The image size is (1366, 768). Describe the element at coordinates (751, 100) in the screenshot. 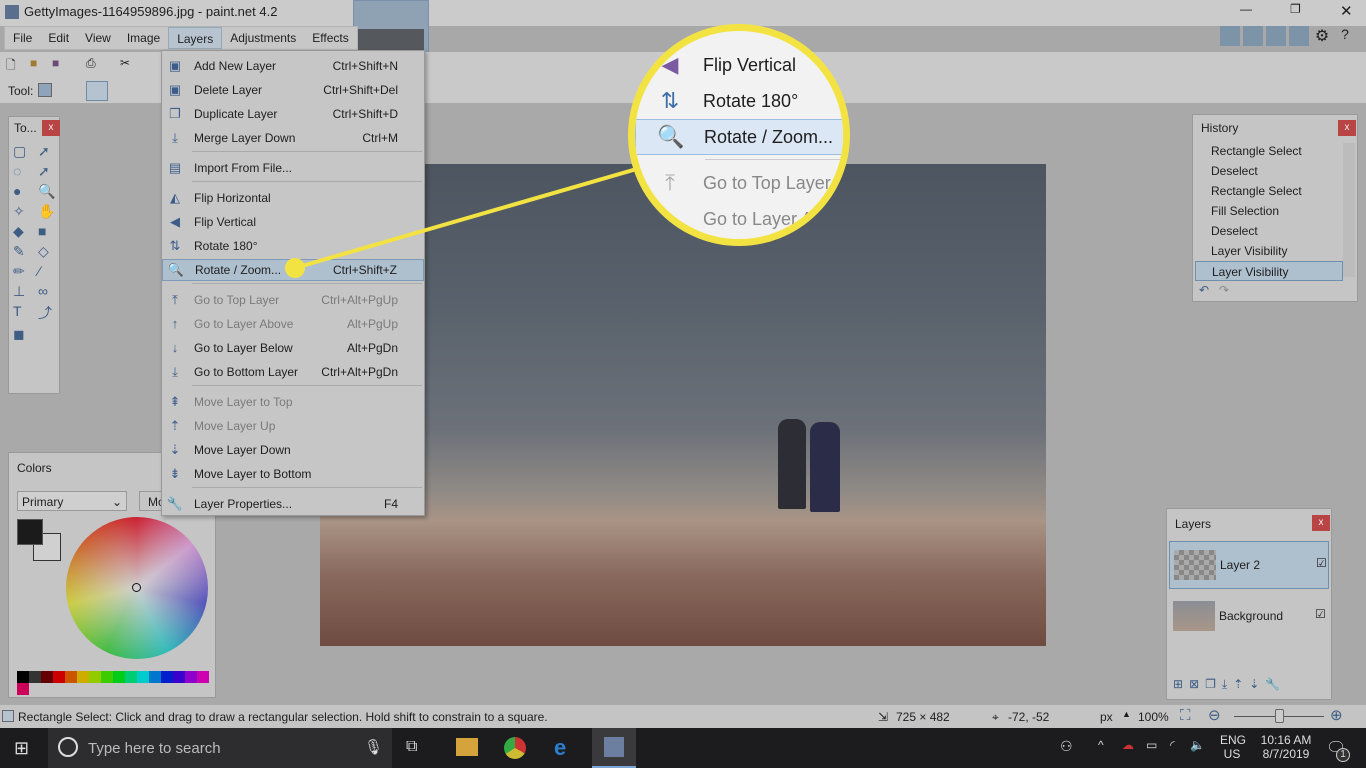

I see `magnified-item: Rotate 180°` at that location.